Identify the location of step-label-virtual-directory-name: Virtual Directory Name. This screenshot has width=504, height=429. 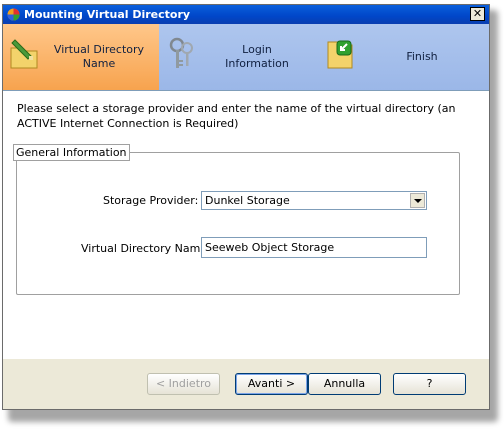
(99, 56).